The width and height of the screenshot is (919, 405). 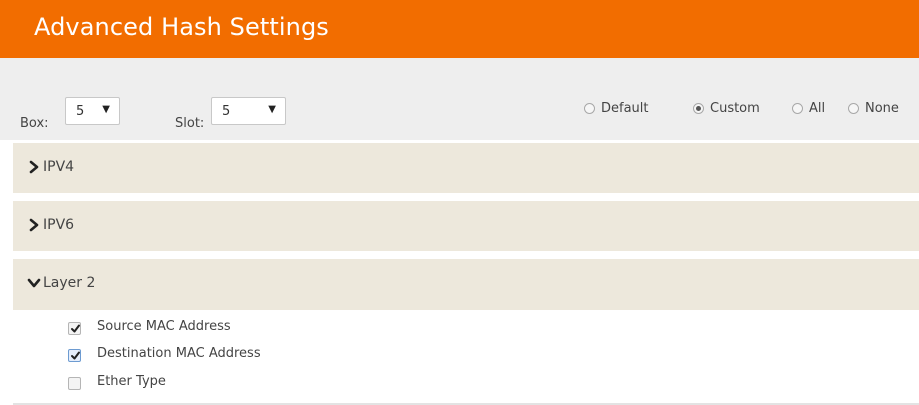 What do you see at coordinates (34, 123) in the screenshot?
I see `box-label: Box:` at bounding box center [34, 123].